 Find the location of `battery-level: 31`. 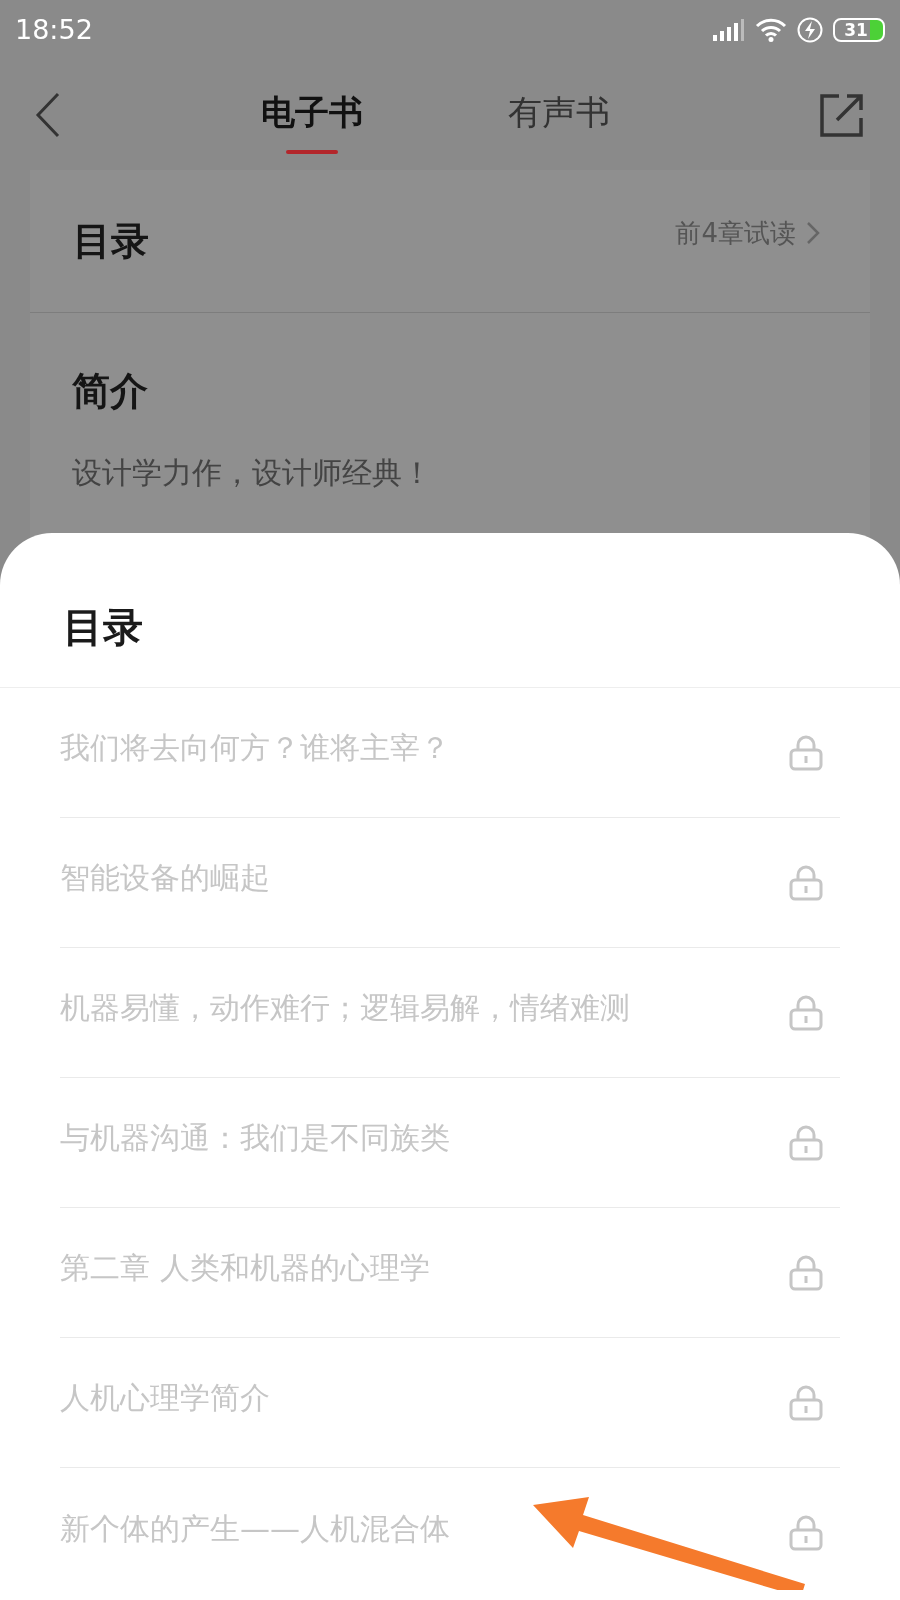

battery-level: 31 is located at coordinates (856, 30).